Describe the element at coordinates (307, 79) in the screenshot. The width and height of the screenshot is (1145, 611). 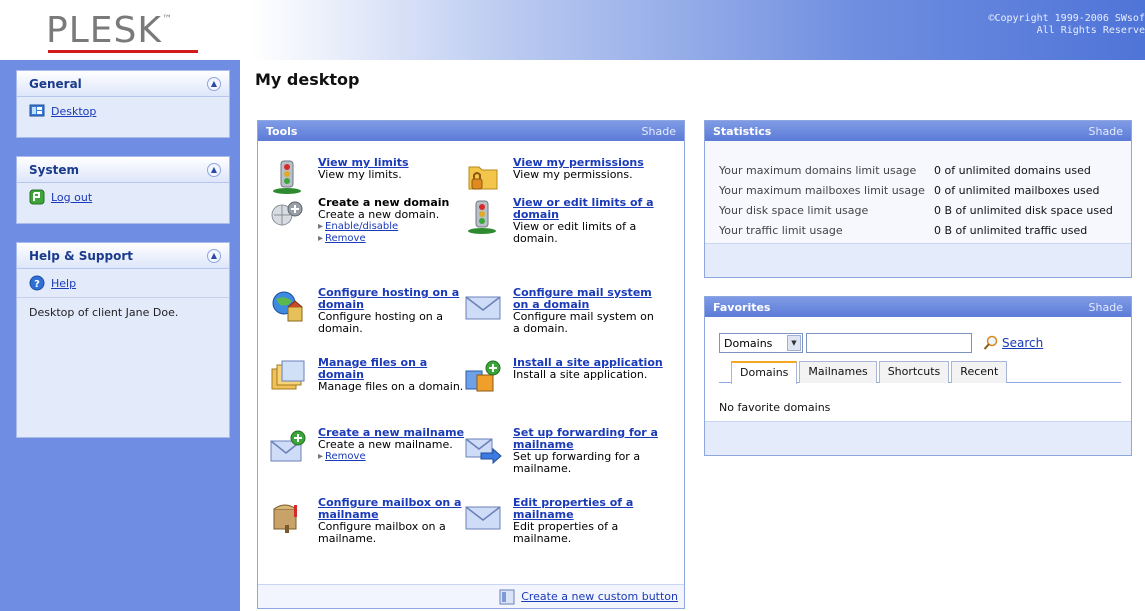
I see `page-title: My desktop` at that location.